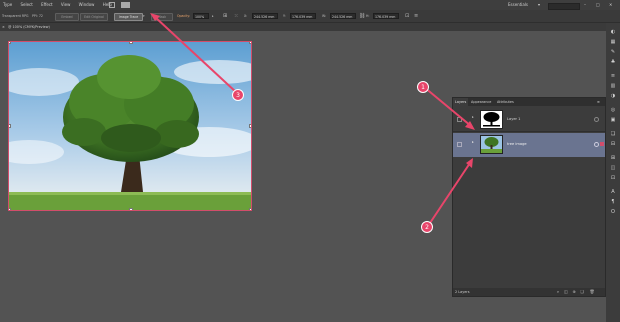 The height and width of the screenshot is (322, 620). I want to click on callout-3: 3, so click(238, 95).